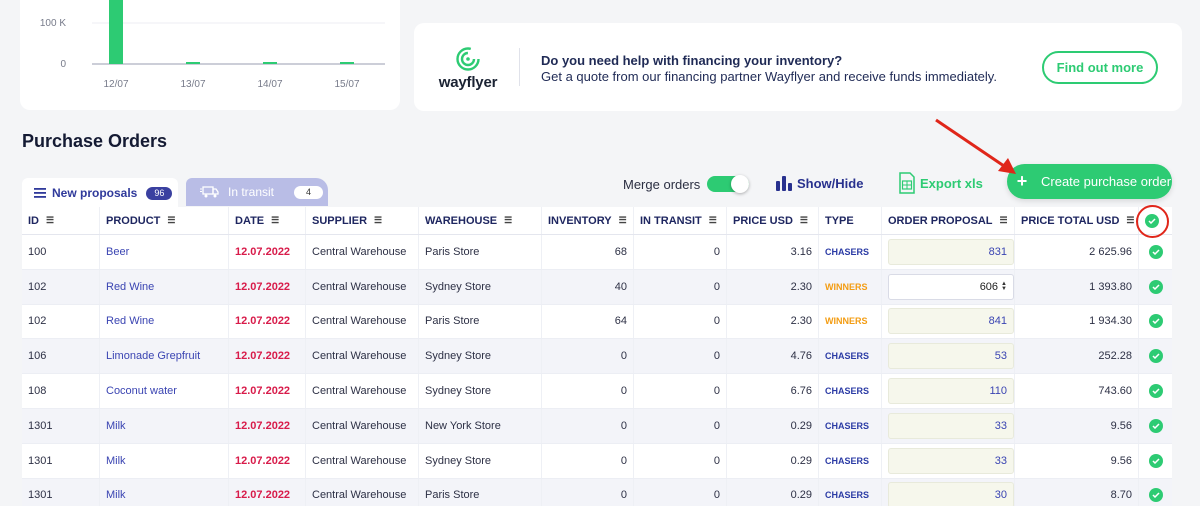 The width and height of the screenshot is (1200, 506). Describe the element at coordinates (164, 220) in the screenshot. I see `col-header-product: PRODUCT ☰` at that location.